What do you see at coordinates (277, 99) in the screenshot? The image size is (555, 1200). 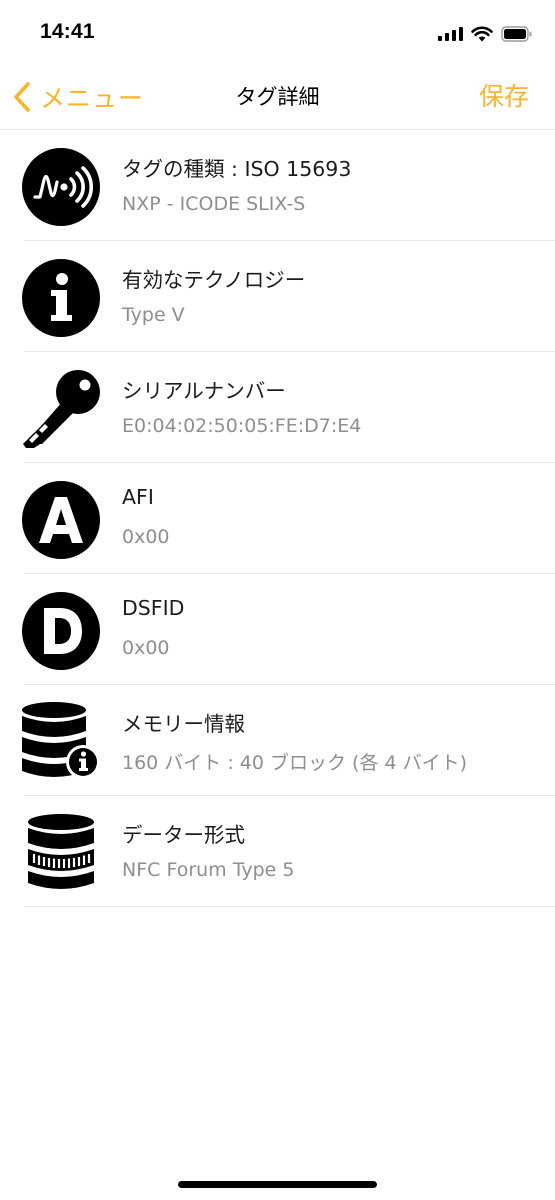 I see `navigation-bar: メニュー タグ詳細 保存` at bounding box center [277, 99].